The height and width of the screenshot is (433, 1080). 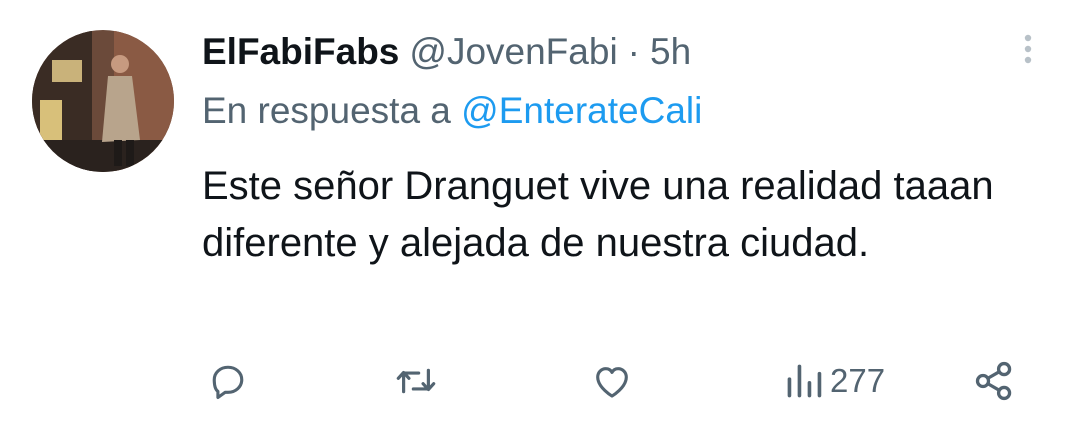 I want to click on like-icon, so click(x=612, y=382).